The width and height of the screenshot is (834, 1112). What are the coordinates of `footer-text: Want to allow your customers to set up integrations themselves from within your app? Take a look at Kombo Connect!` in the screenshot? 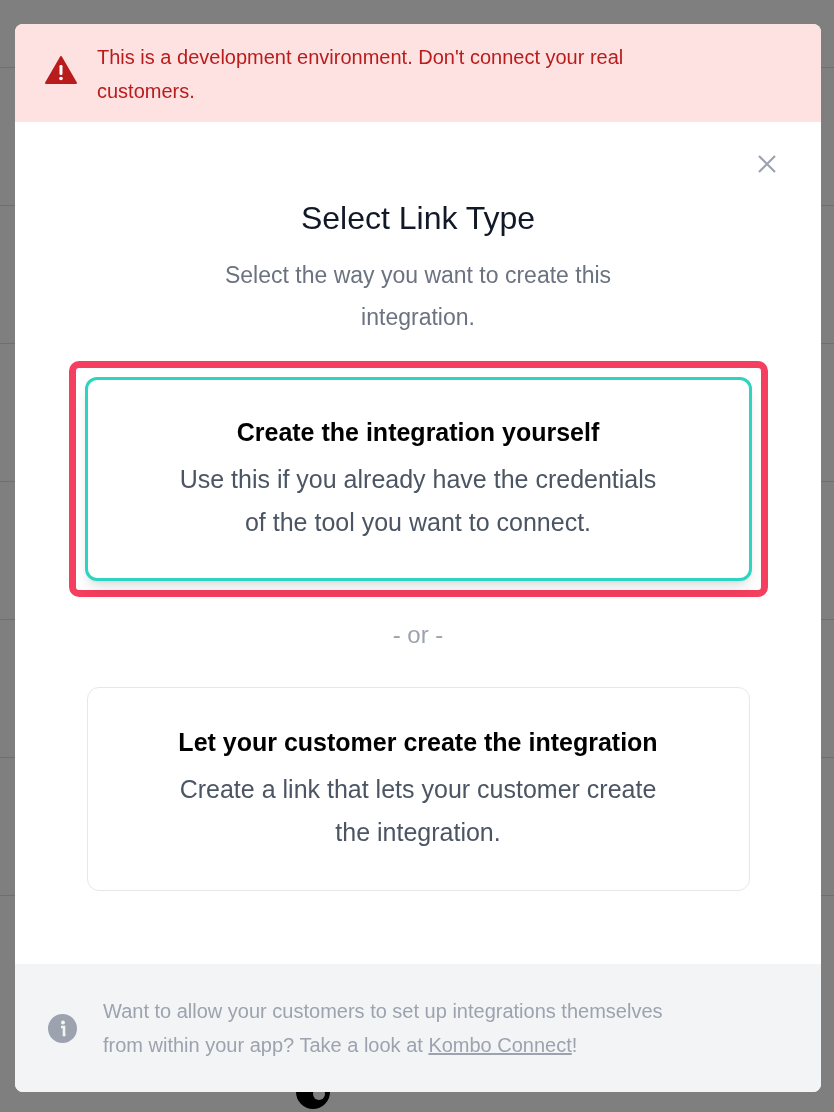 It's located at (383, 1028).